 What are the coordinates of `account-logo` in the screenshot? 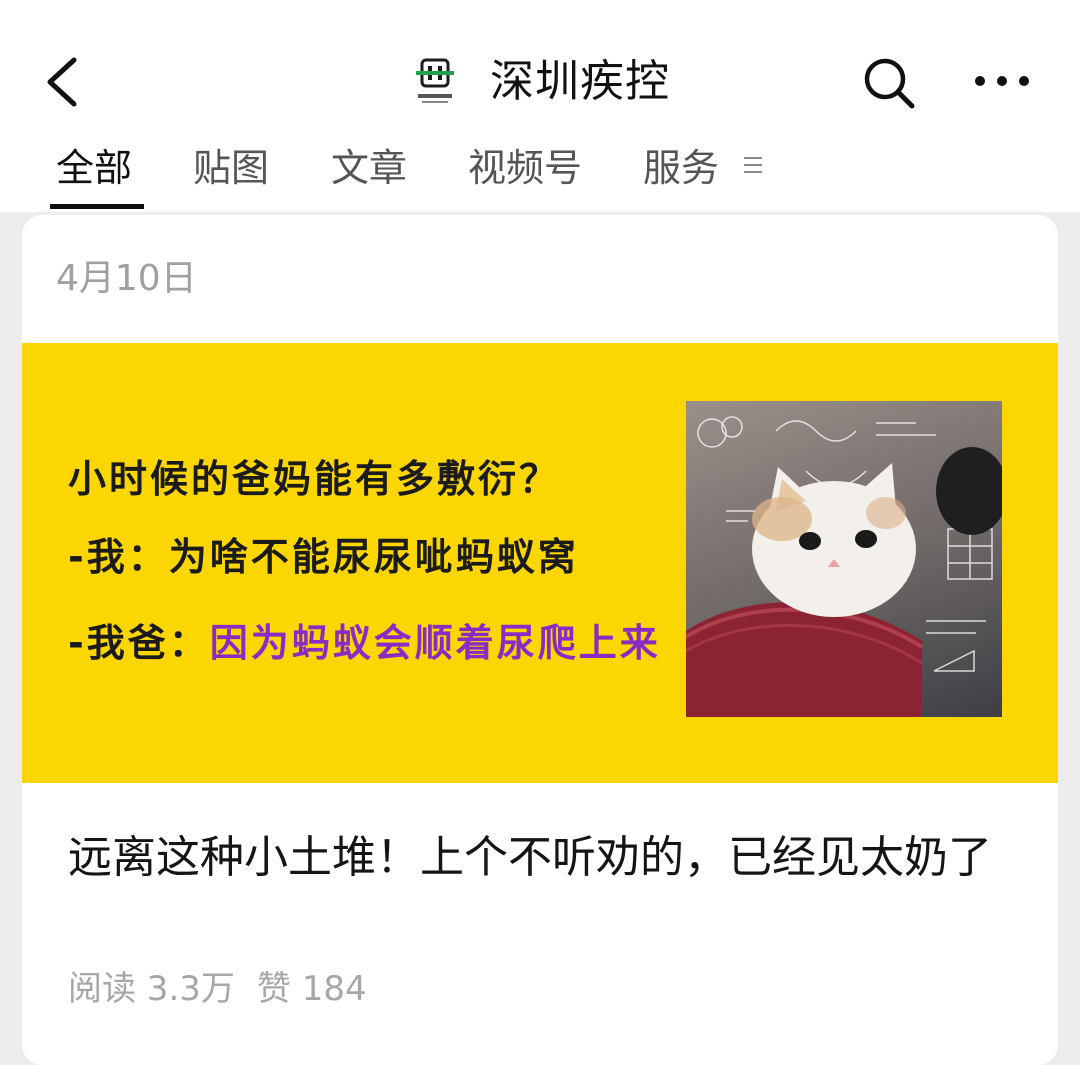 It's located at (435, 82).